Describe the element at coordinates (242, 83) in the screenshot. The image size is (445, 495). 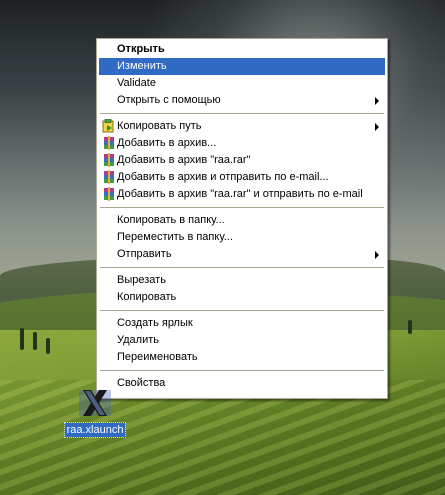
I see `menu-item-validate: Validate` at that location.